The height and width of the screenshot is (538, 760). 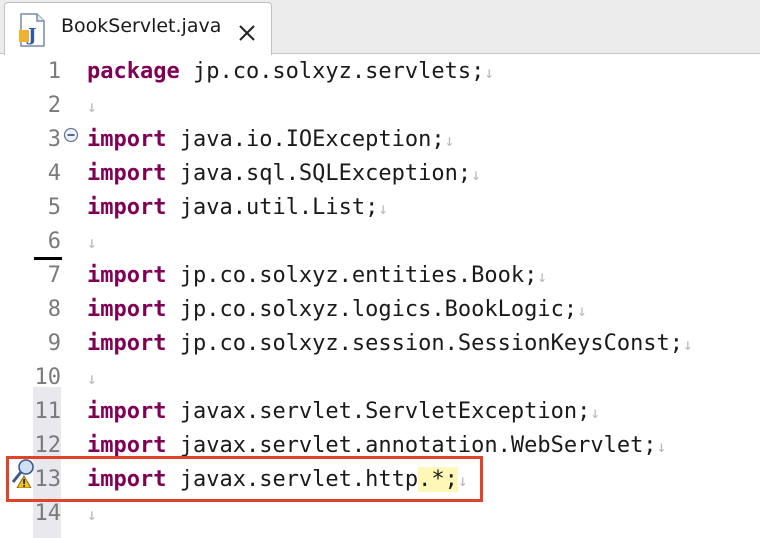 What do you see at coordinates (31, 35) in the screenshot?
I see `svg-text: J` at bounding box center [31, 35].